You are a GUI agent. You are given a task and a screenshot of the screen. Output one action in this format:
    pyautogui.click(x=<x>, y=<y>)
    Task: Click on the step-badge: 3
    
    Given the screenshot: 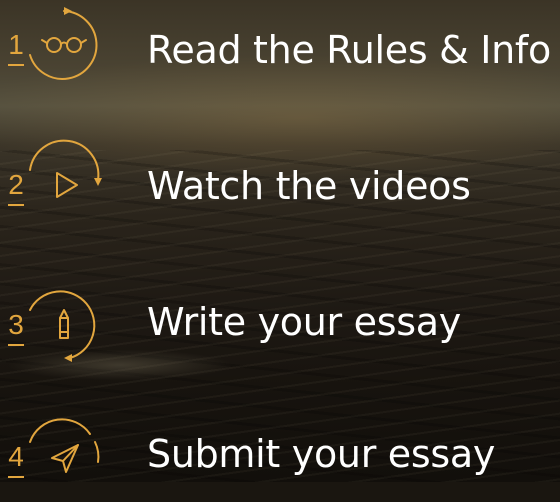 What is the action you would take?
    pyautogui.click(x=62, y=325)
    